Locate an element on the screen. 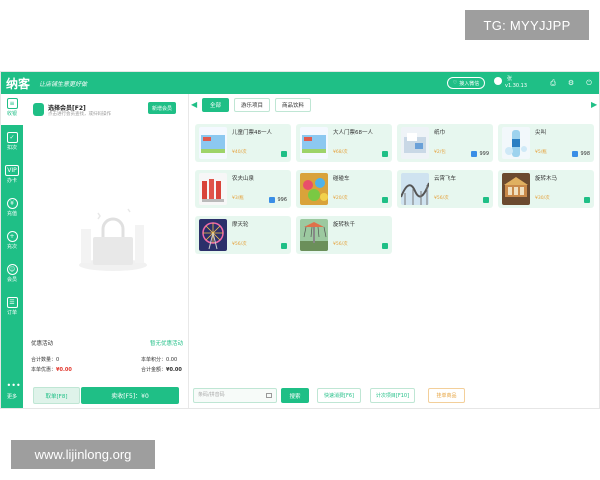 This screenshot has height=480, width=600. power-icon: ⏻ is located at coordinates (589, 83).